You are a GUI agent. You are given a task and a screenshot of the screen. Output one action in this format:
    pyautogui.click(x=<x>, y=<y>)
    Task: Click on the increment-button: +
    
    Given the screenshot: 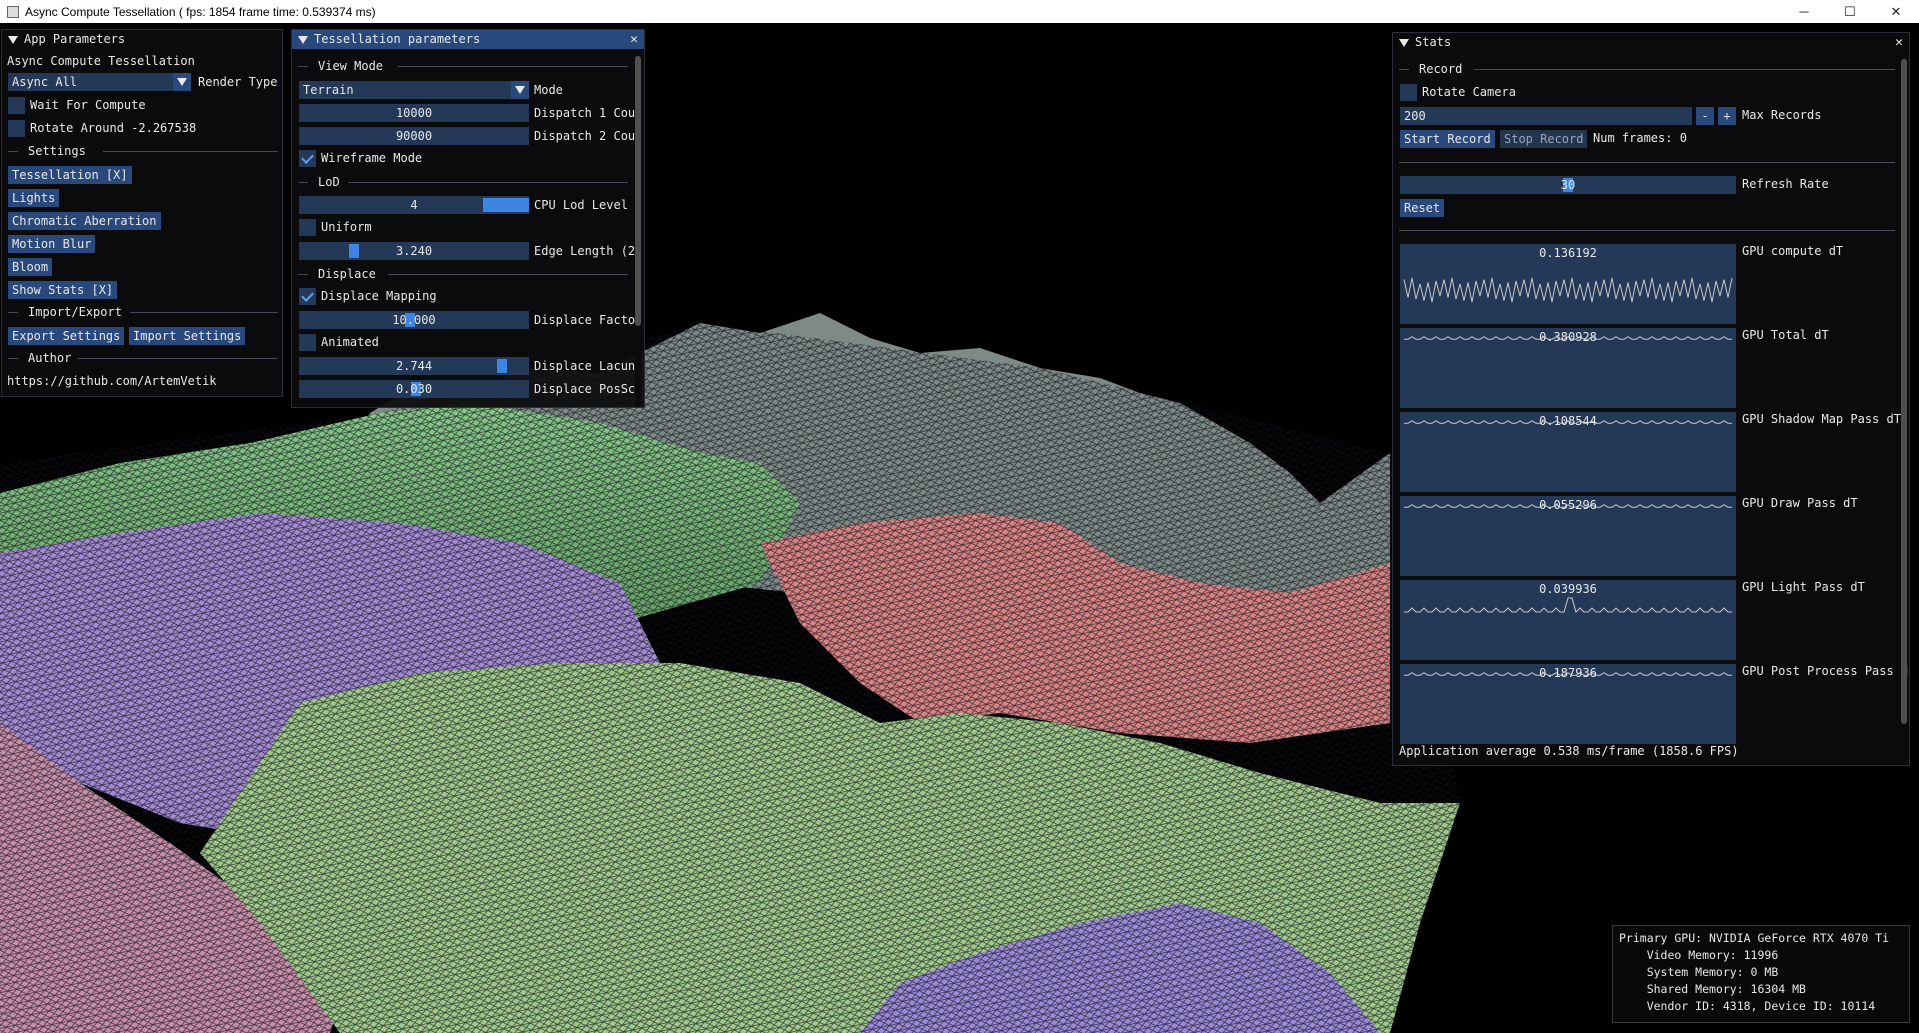 What is the action you would take?
    pyautogui.click(x=1727, y=116)
    